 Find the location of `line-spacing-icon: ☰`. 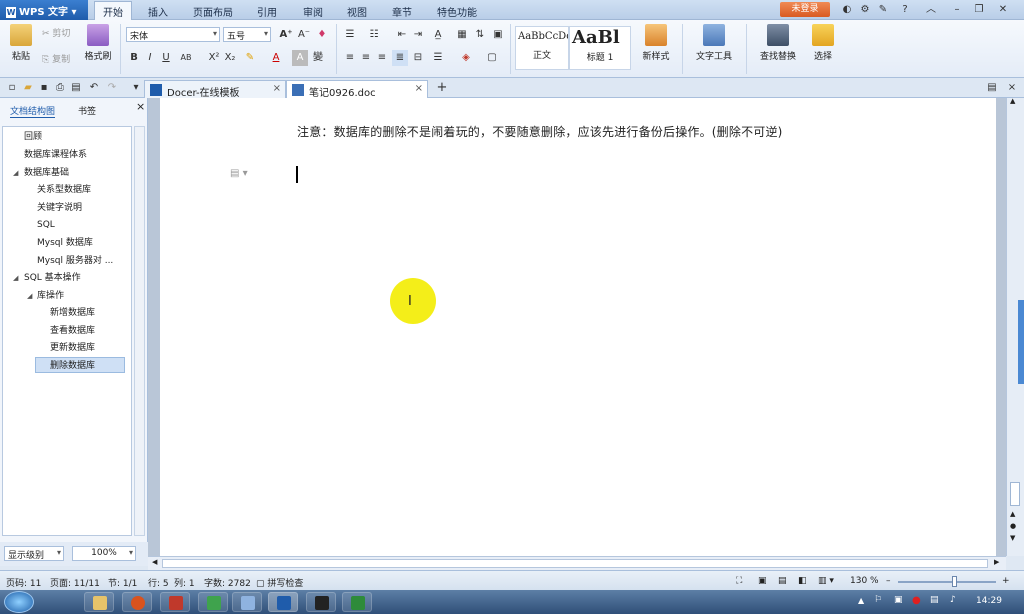

line-spacing-icon: ☰ is located at coordinates (438, 58).